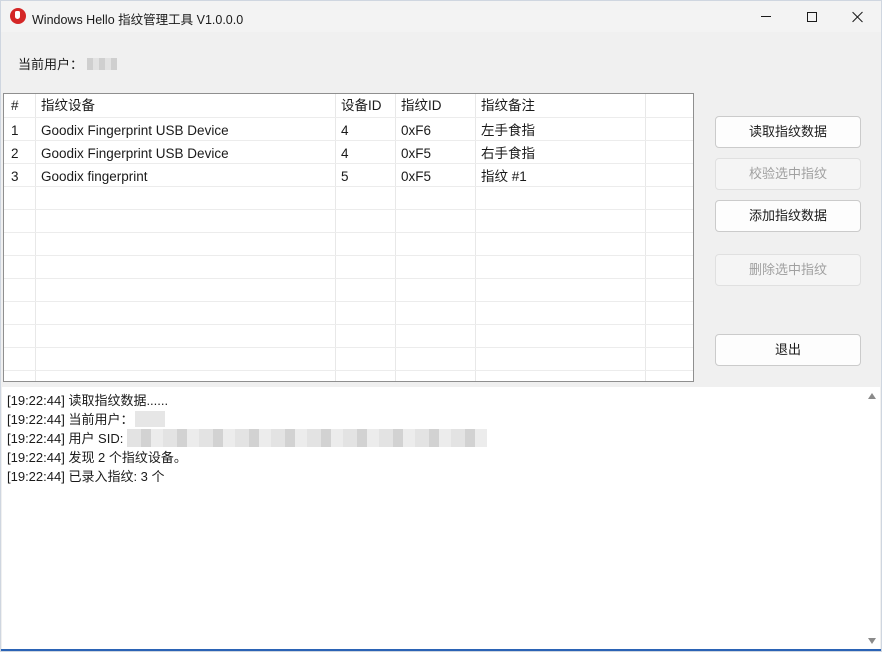  What do you see at coordinates (872, 519) in the screenshot?
I see `log-scrollbar` at bounding box center [872, 519].